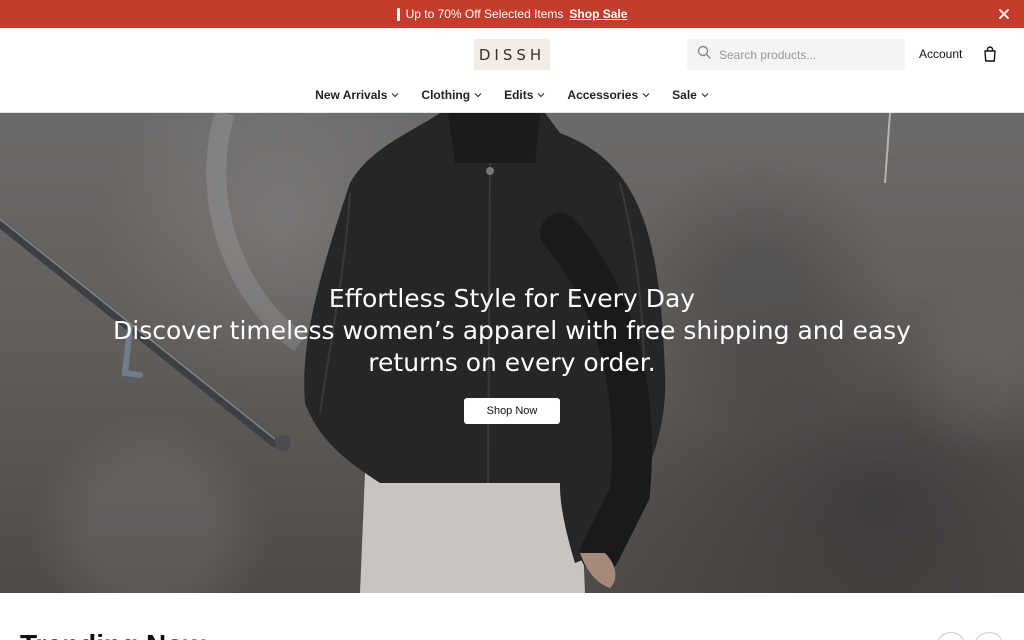 The image size is (1024, 640). I want to click on section-heading: Trending Now, so click(112, 634).